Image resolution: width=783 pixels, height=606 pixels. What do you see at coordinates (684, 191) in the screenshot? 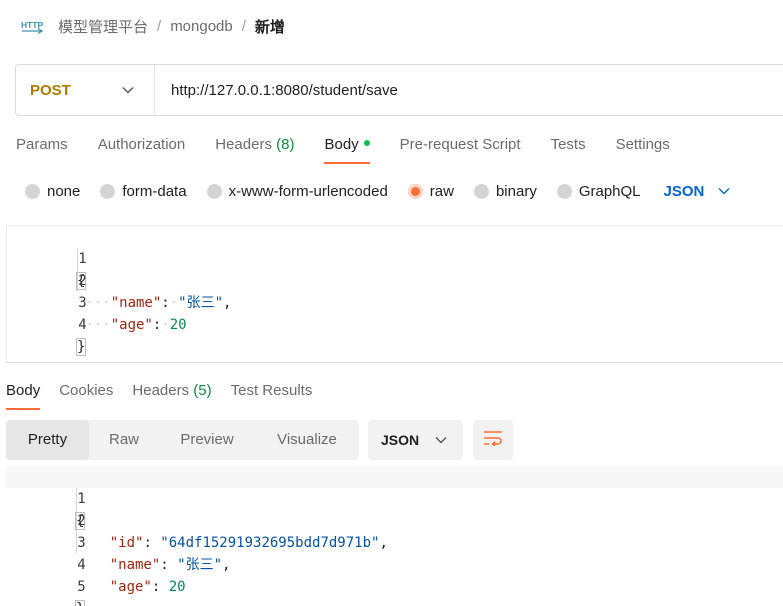
I see `body-format-label: JSON` at bounding box center [684, 191].